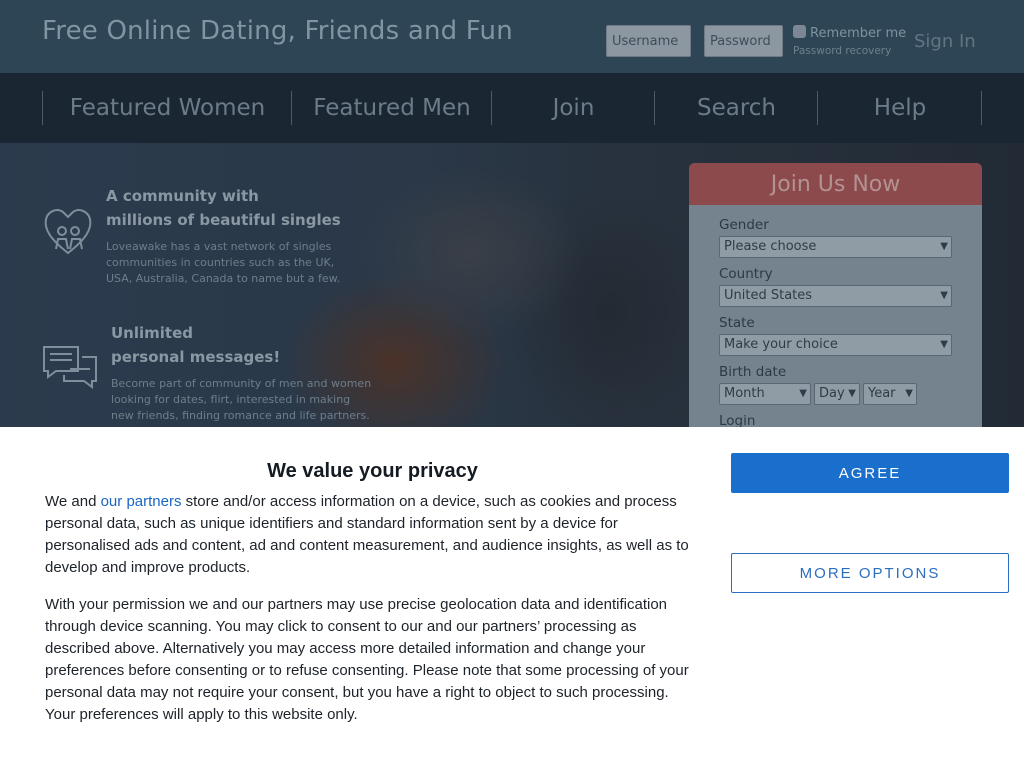 This screenshot has width=1024, height=768. I want to click on birth-year-value: Year, so click(882, 393).